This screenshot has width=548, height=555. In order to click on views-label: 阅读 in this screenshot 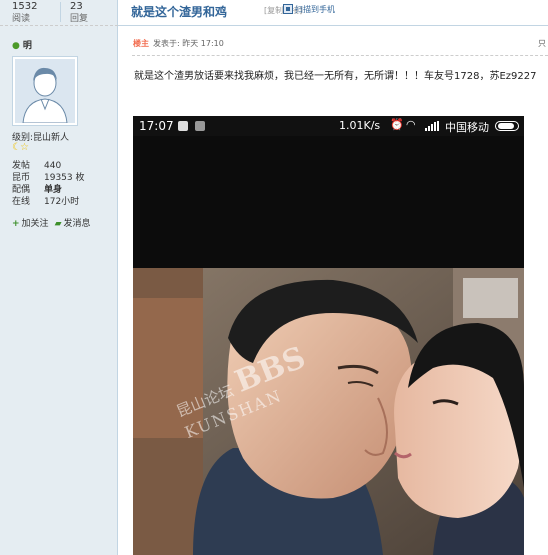, I will do `click(21, 19)`.